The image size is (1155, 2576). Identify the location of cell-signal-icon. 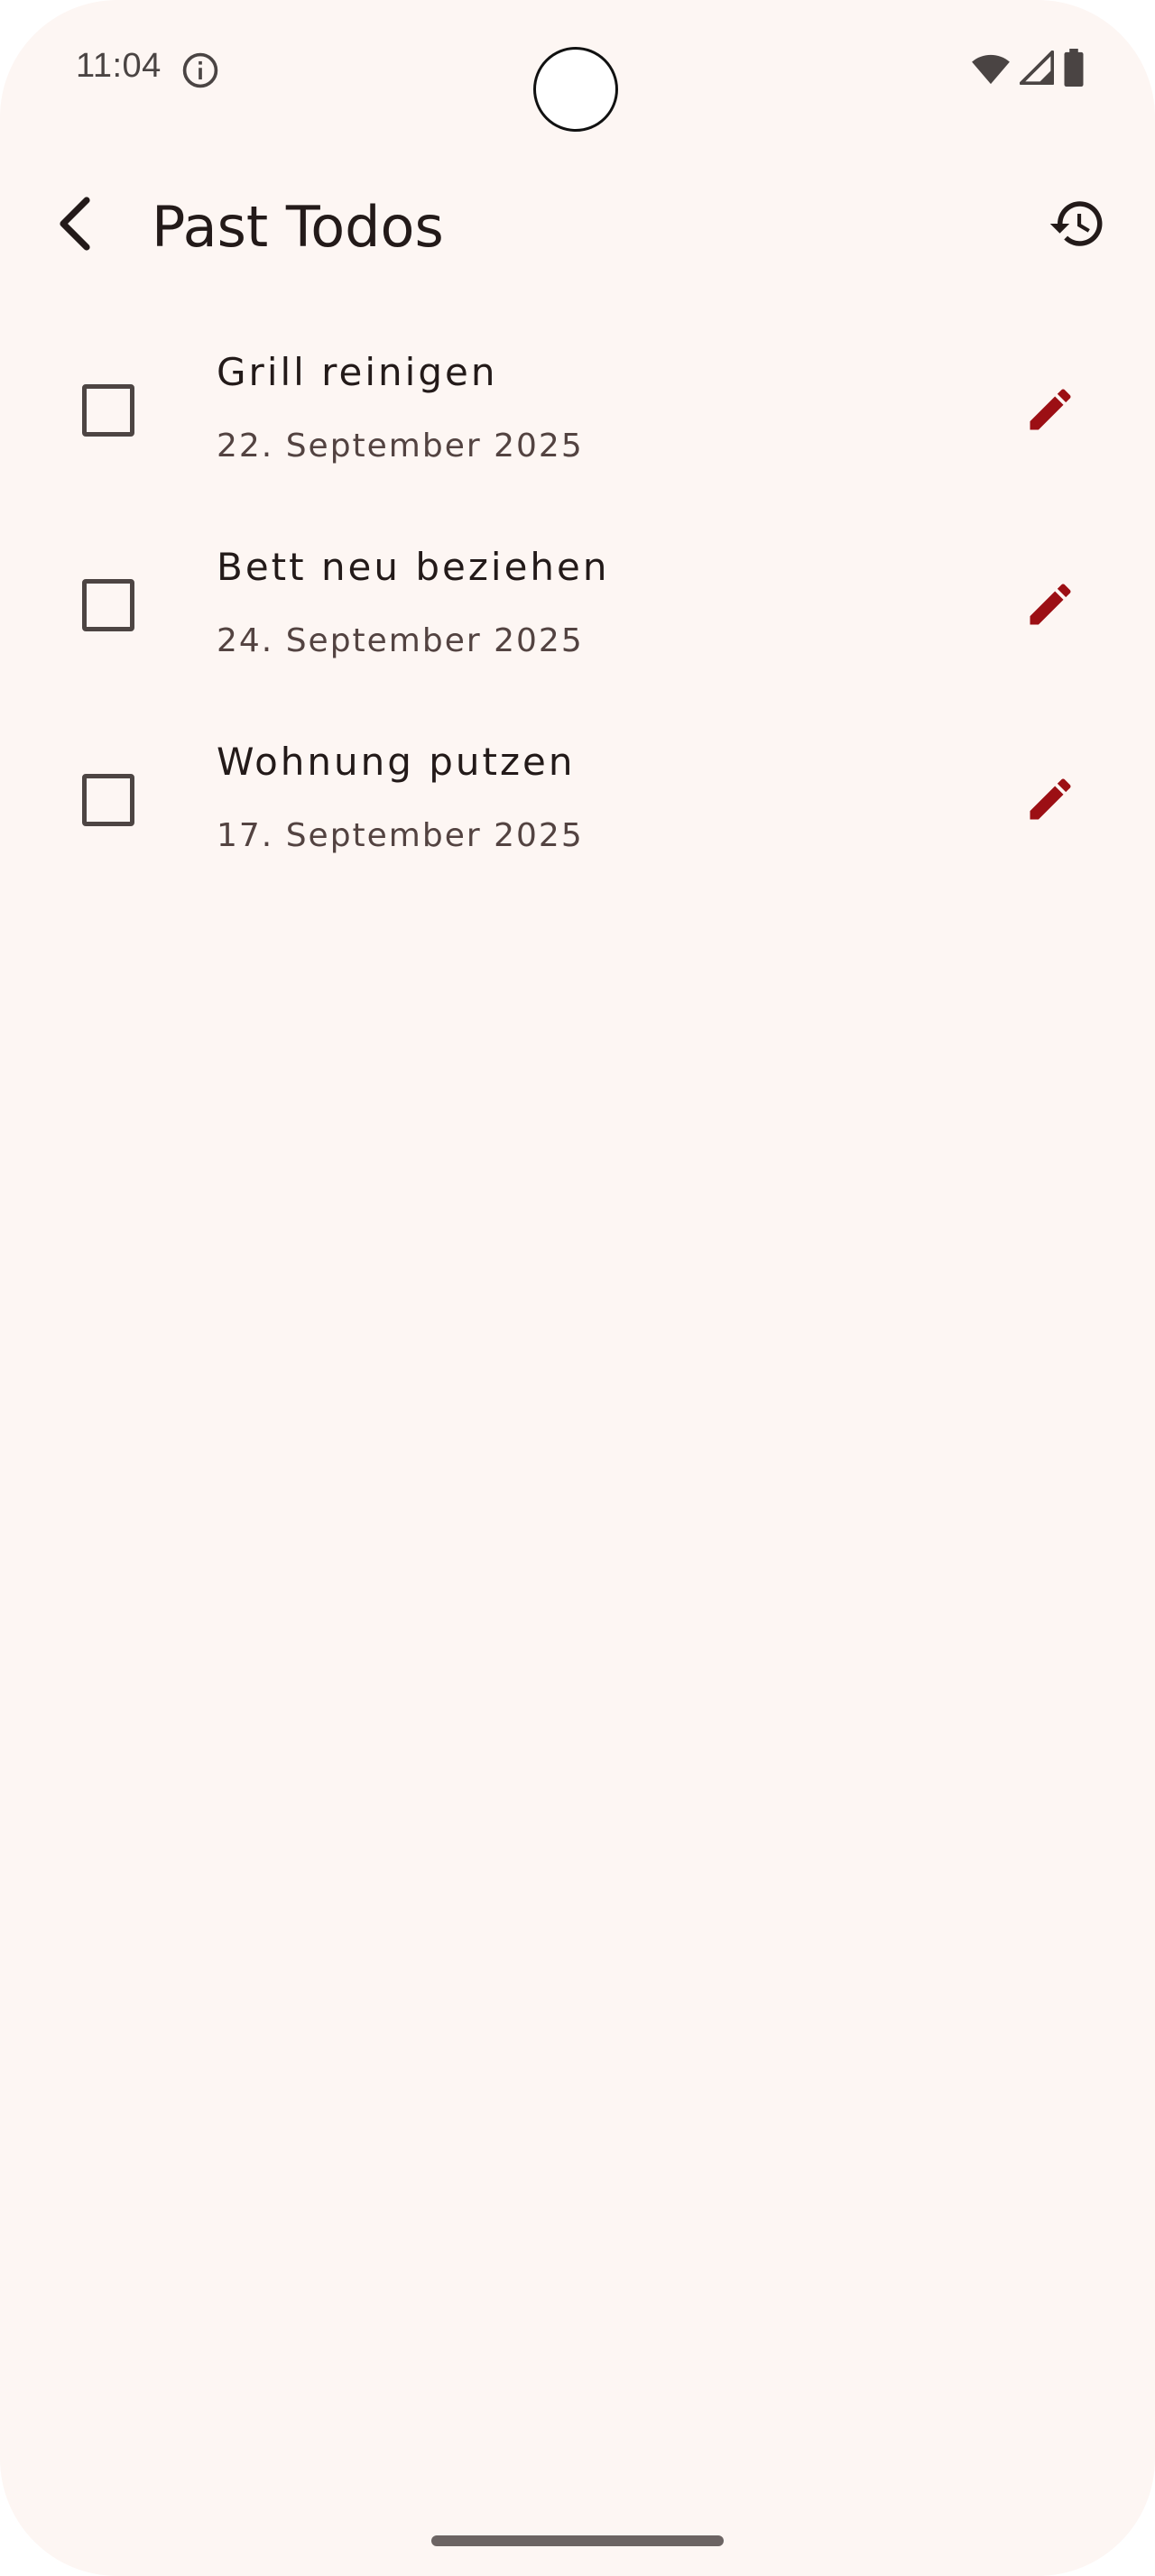
(1037, 69).